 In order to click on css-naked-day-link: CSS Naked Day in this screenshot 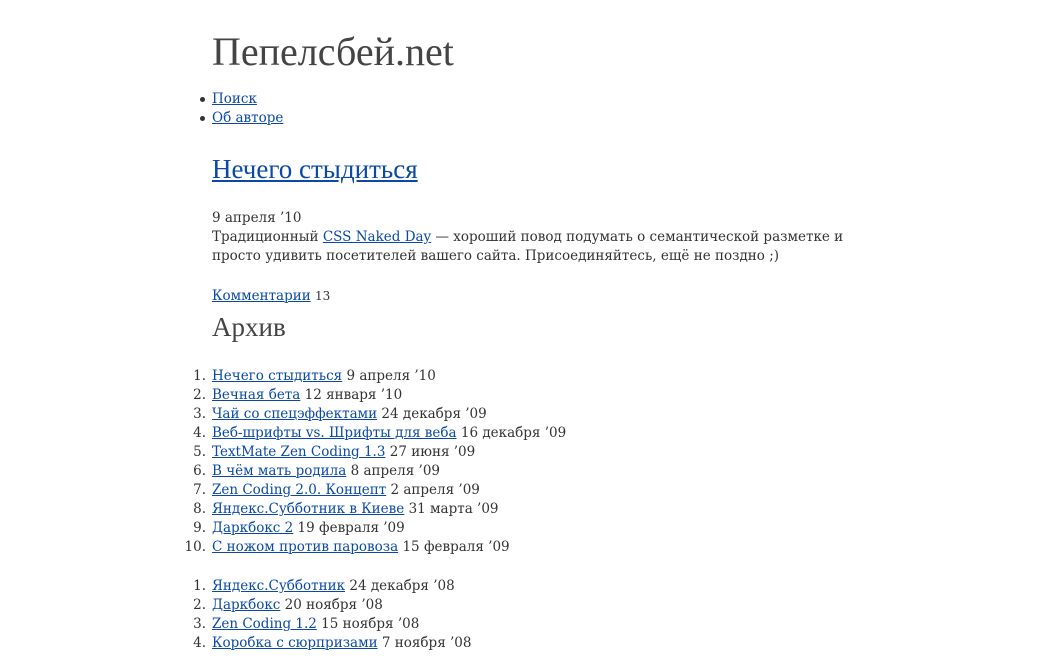, I will do `click(377, 237)`.